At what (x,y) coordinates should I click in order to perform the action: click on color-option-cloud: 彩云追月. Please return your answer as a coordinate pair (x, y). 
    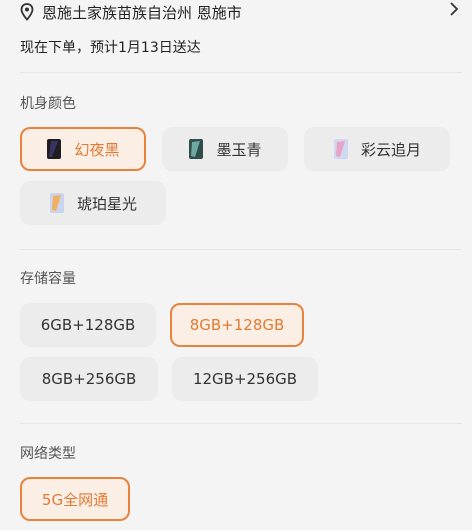
    Looking at the image, I should click on (377, 149).